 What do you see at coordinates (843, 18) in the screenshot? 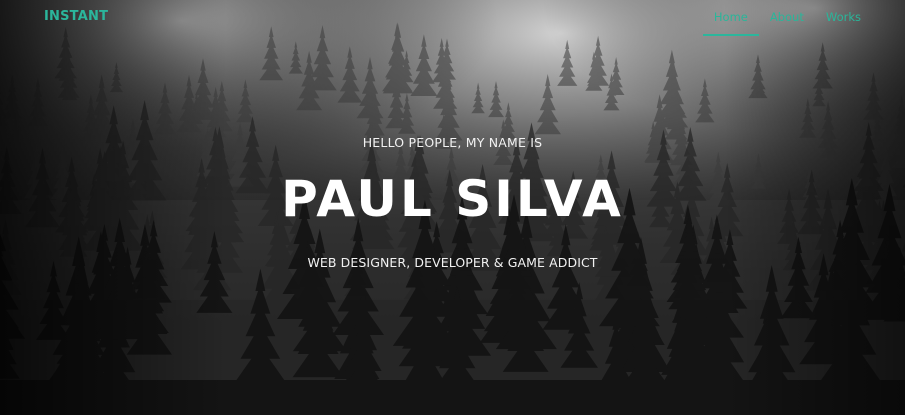
I see `nav-item-works: Works` at bounding box center [843, 18].